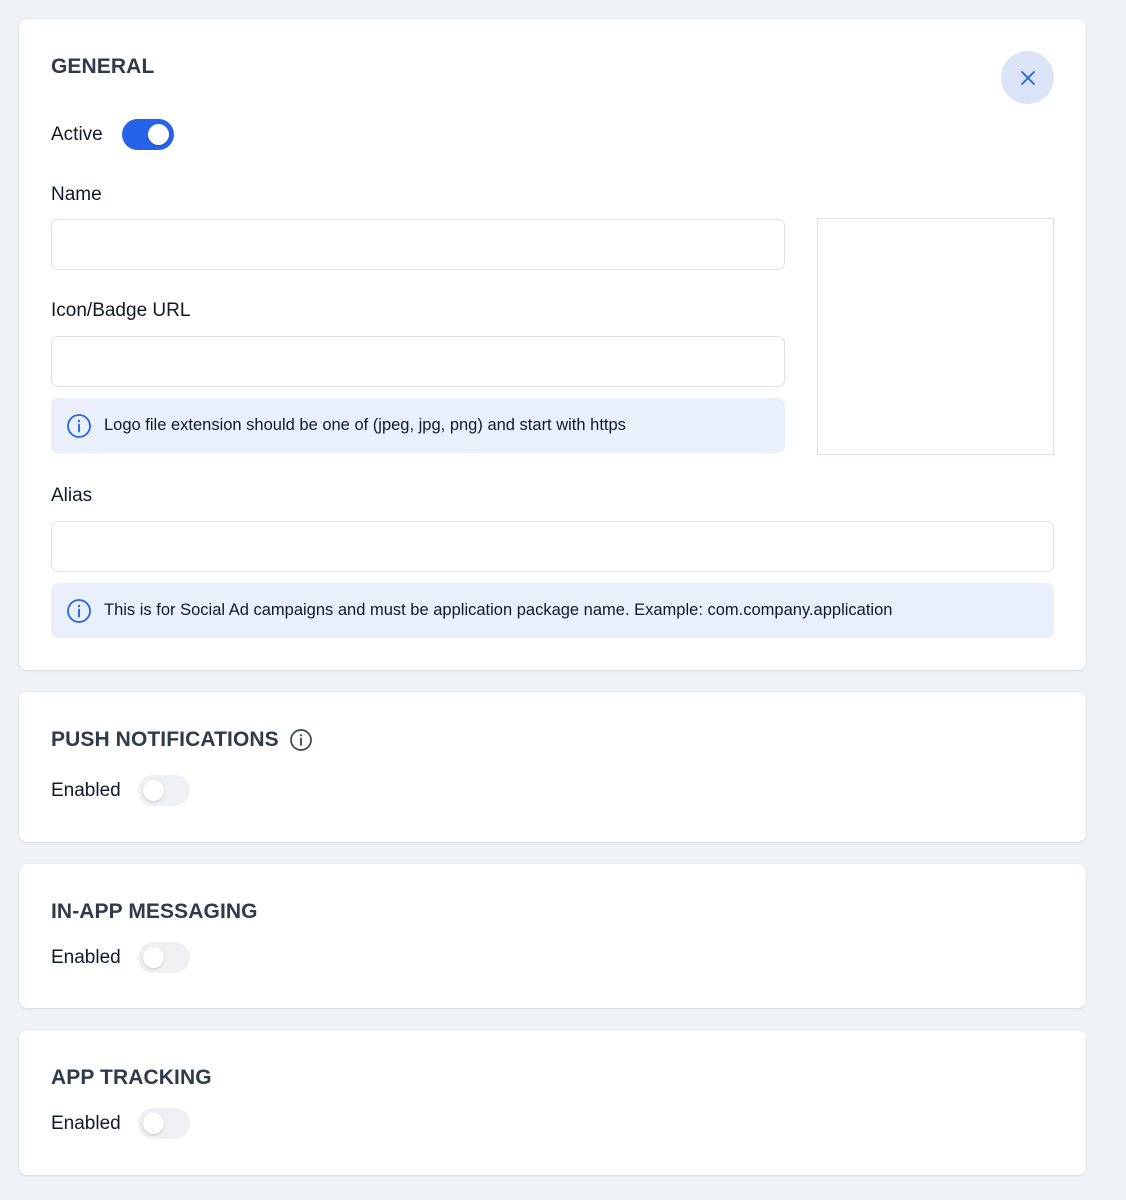 Image resolution: width=1126 pixels, height=1200 pixels. I want to click on push-notifications-title-text: PUSH NOTIFICATIONS, so click(165, 739).